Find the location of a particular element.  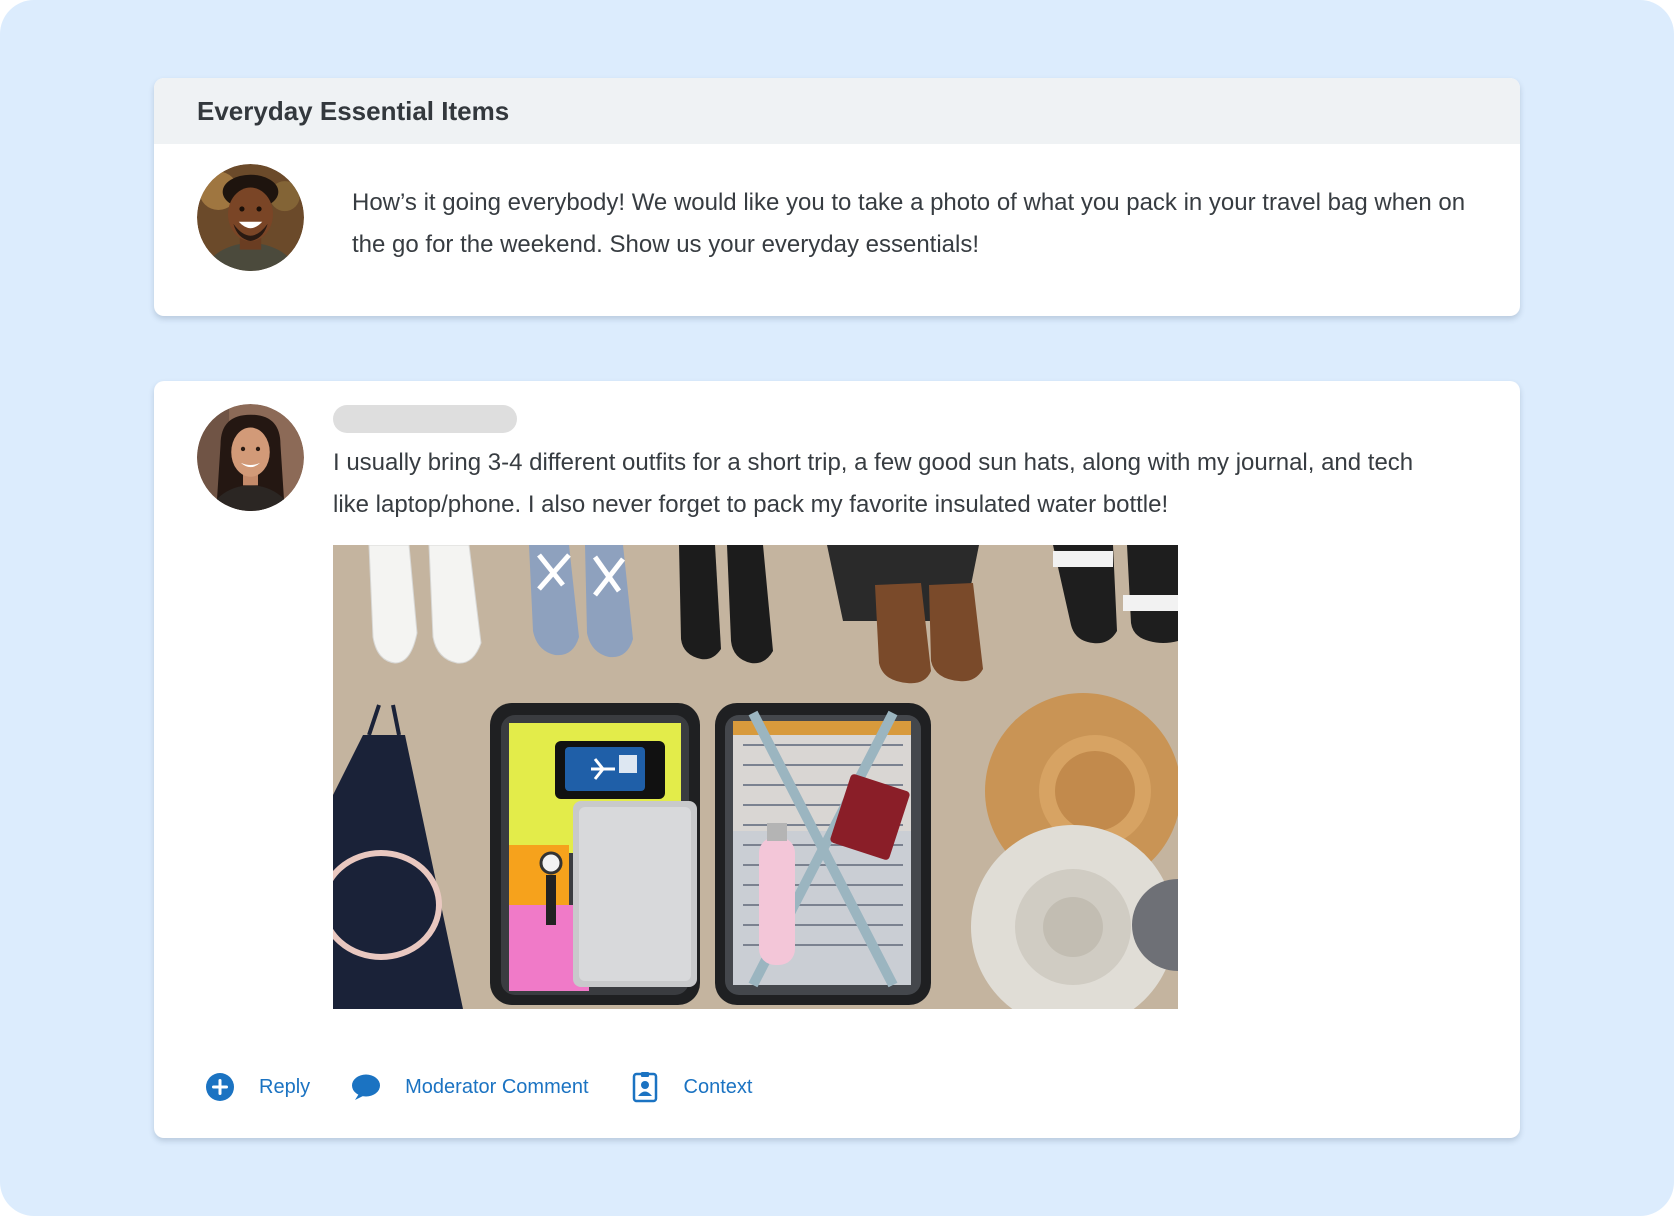

prompt-title: Everyday Essential Items is located at coordinates (353, 110).